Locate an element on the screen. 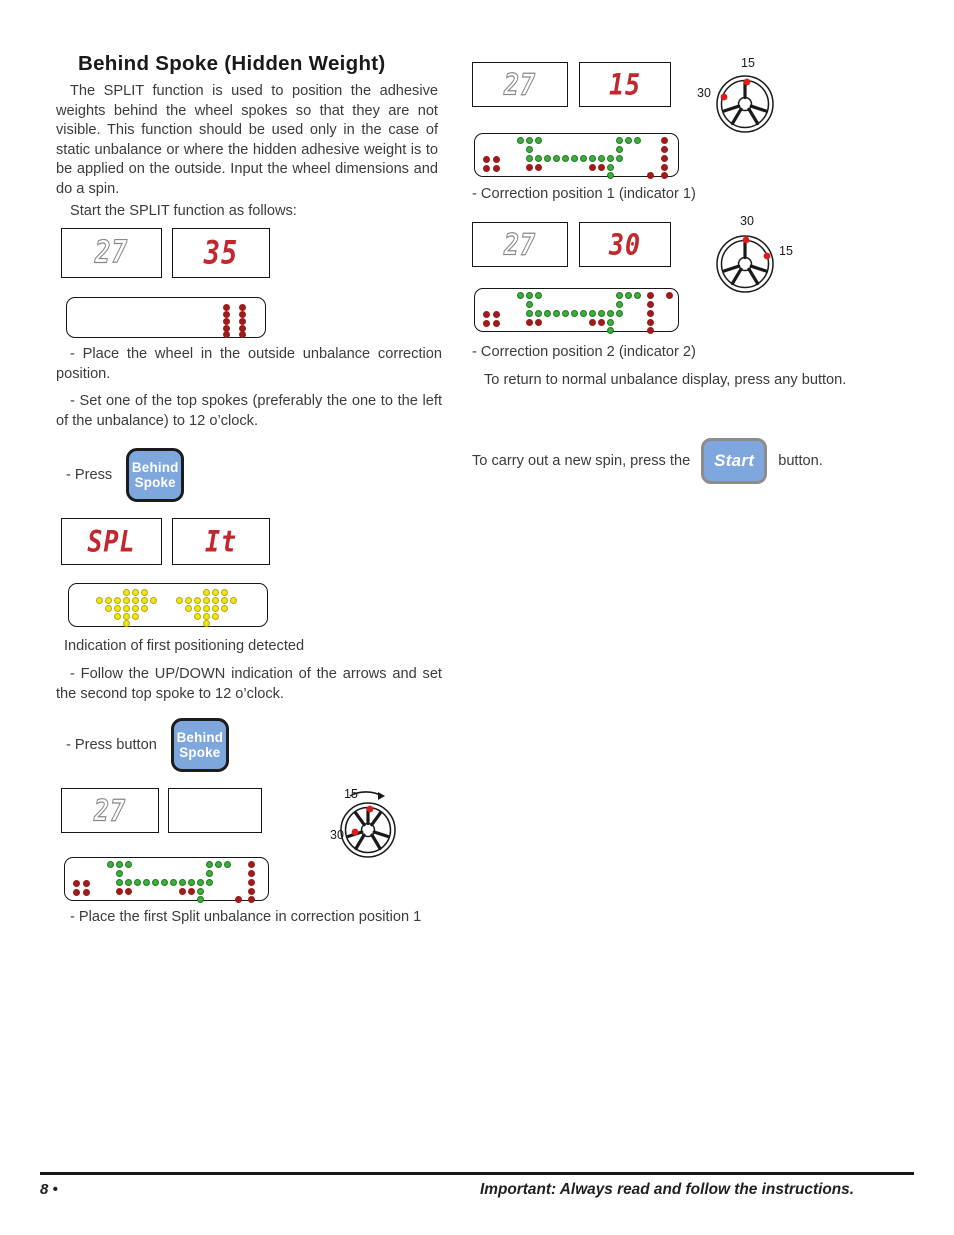  new-spin-suffix: button. is located at coordinates (800, 461).